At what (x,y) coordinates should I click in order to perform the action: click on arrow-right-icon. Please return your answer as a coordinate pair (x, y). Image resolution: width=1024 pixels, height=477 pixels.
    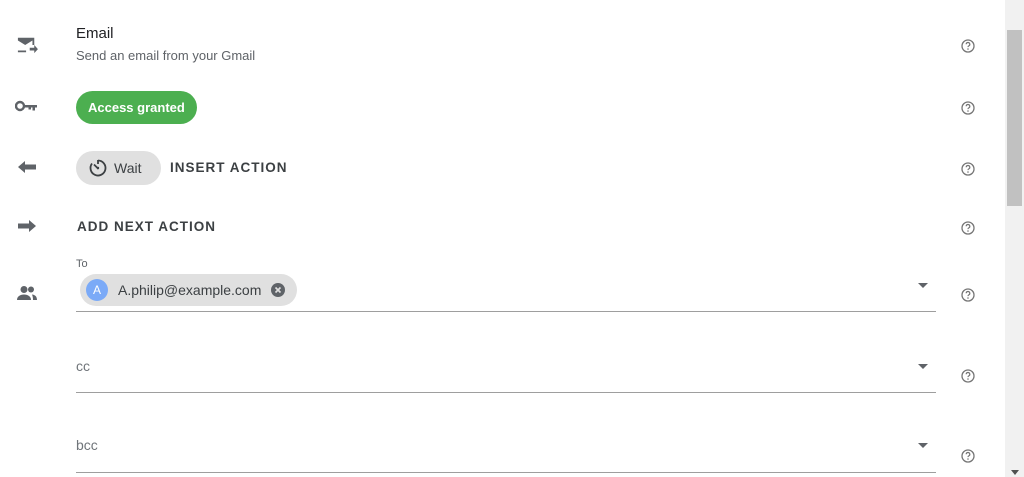
    Looking at the image, I should click on (27, 226).